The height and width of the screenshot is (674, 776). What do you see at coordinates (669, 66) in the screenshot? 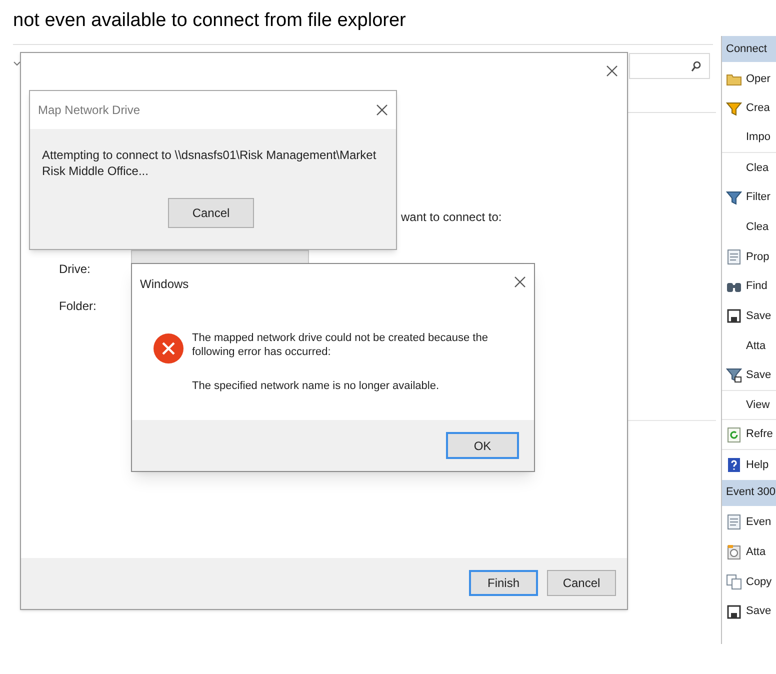
I see `search-field` at bounding box center [669, 66].